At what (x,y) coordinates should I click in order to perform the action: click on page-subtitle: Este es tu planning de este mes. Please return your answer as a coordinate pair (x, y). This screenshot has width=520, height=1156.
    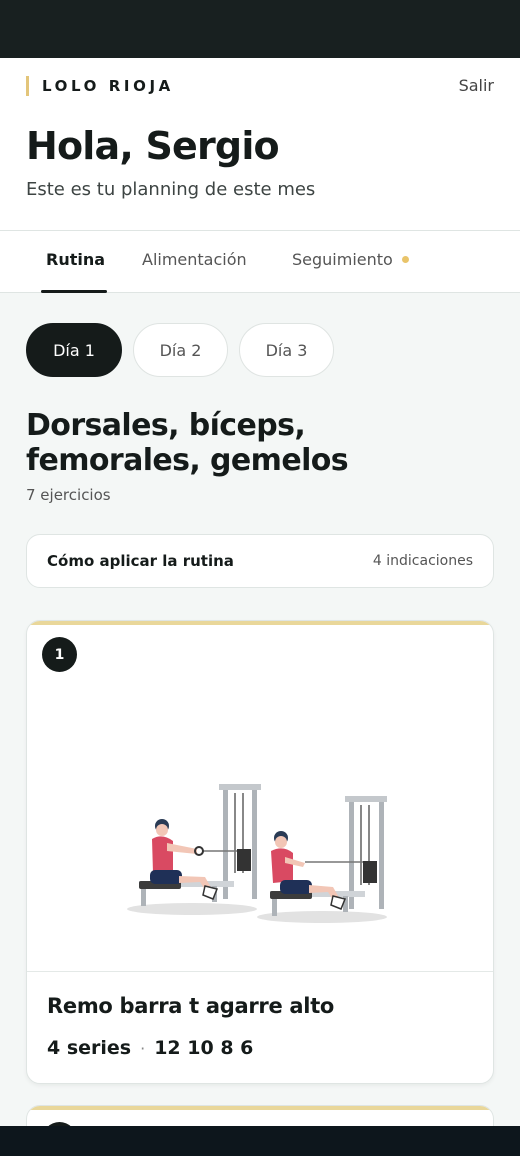
    Looking at the image, I should click on (171, 189).